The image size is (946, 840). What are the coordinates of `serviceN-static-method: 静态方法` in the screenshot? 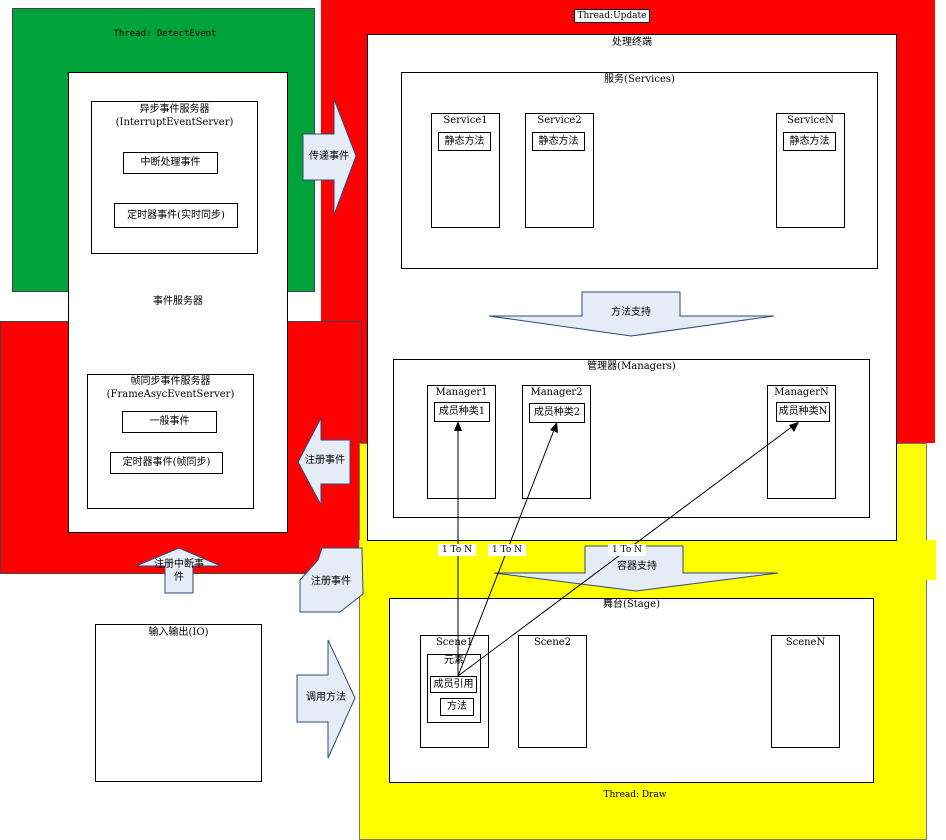 It's located at (809, 141).